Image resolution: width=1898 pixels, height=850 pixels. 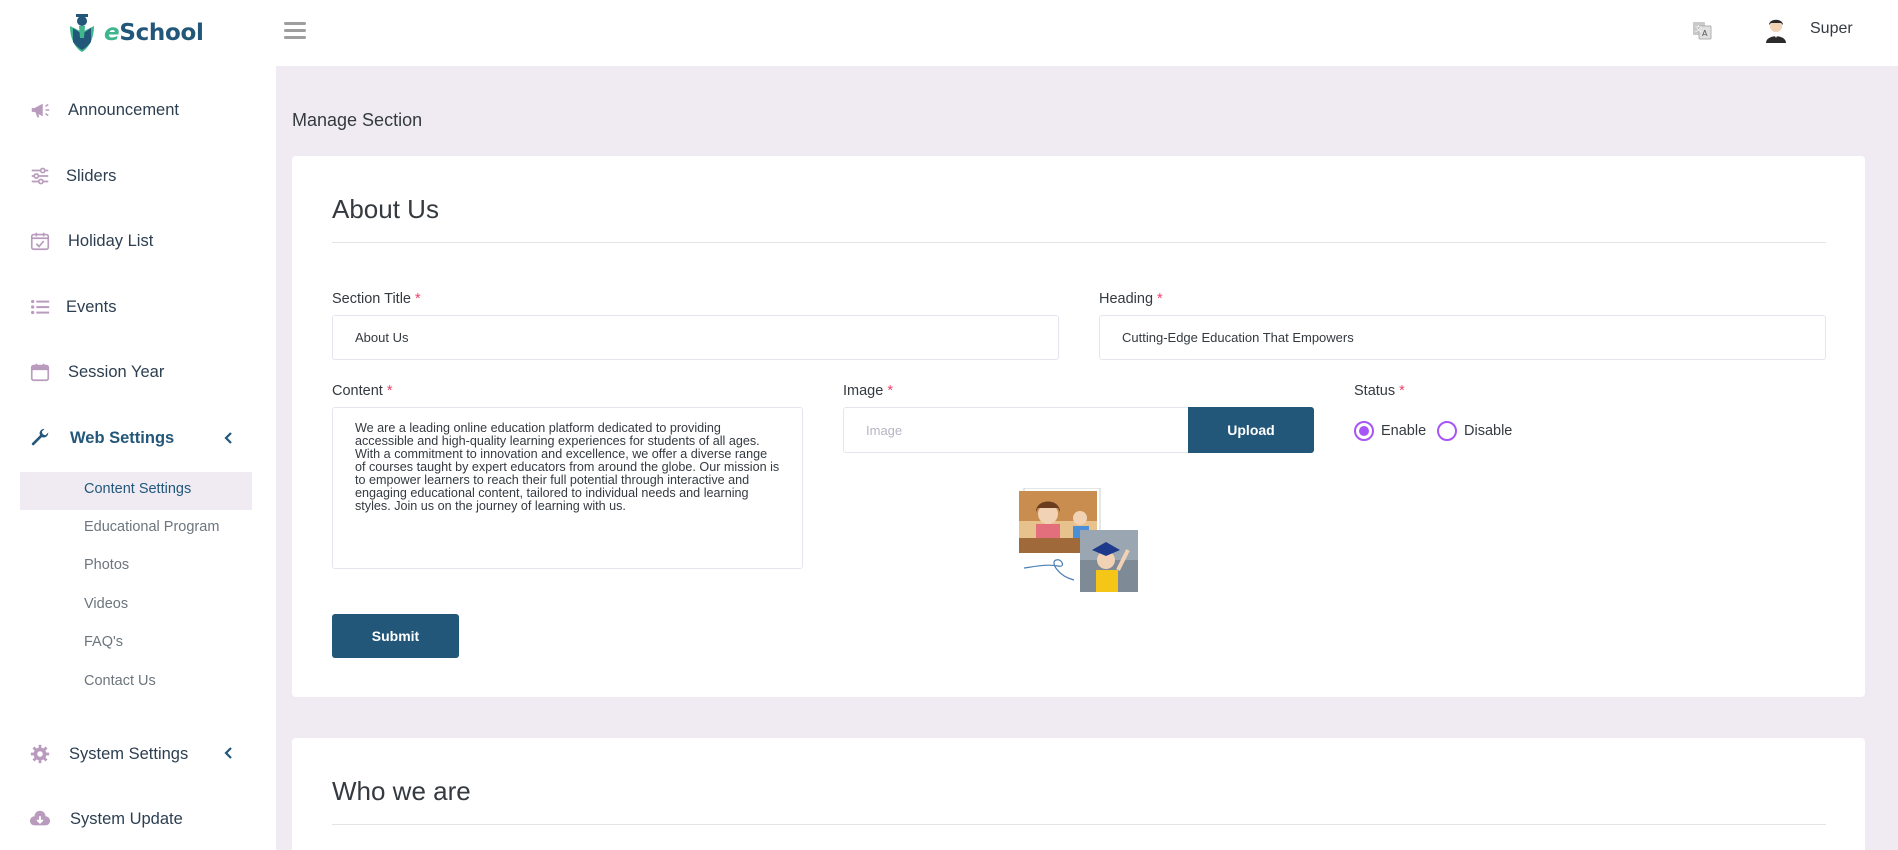 I want to click on sidebar-item-web-settings: Web Settings, so click(x=101, y=438).